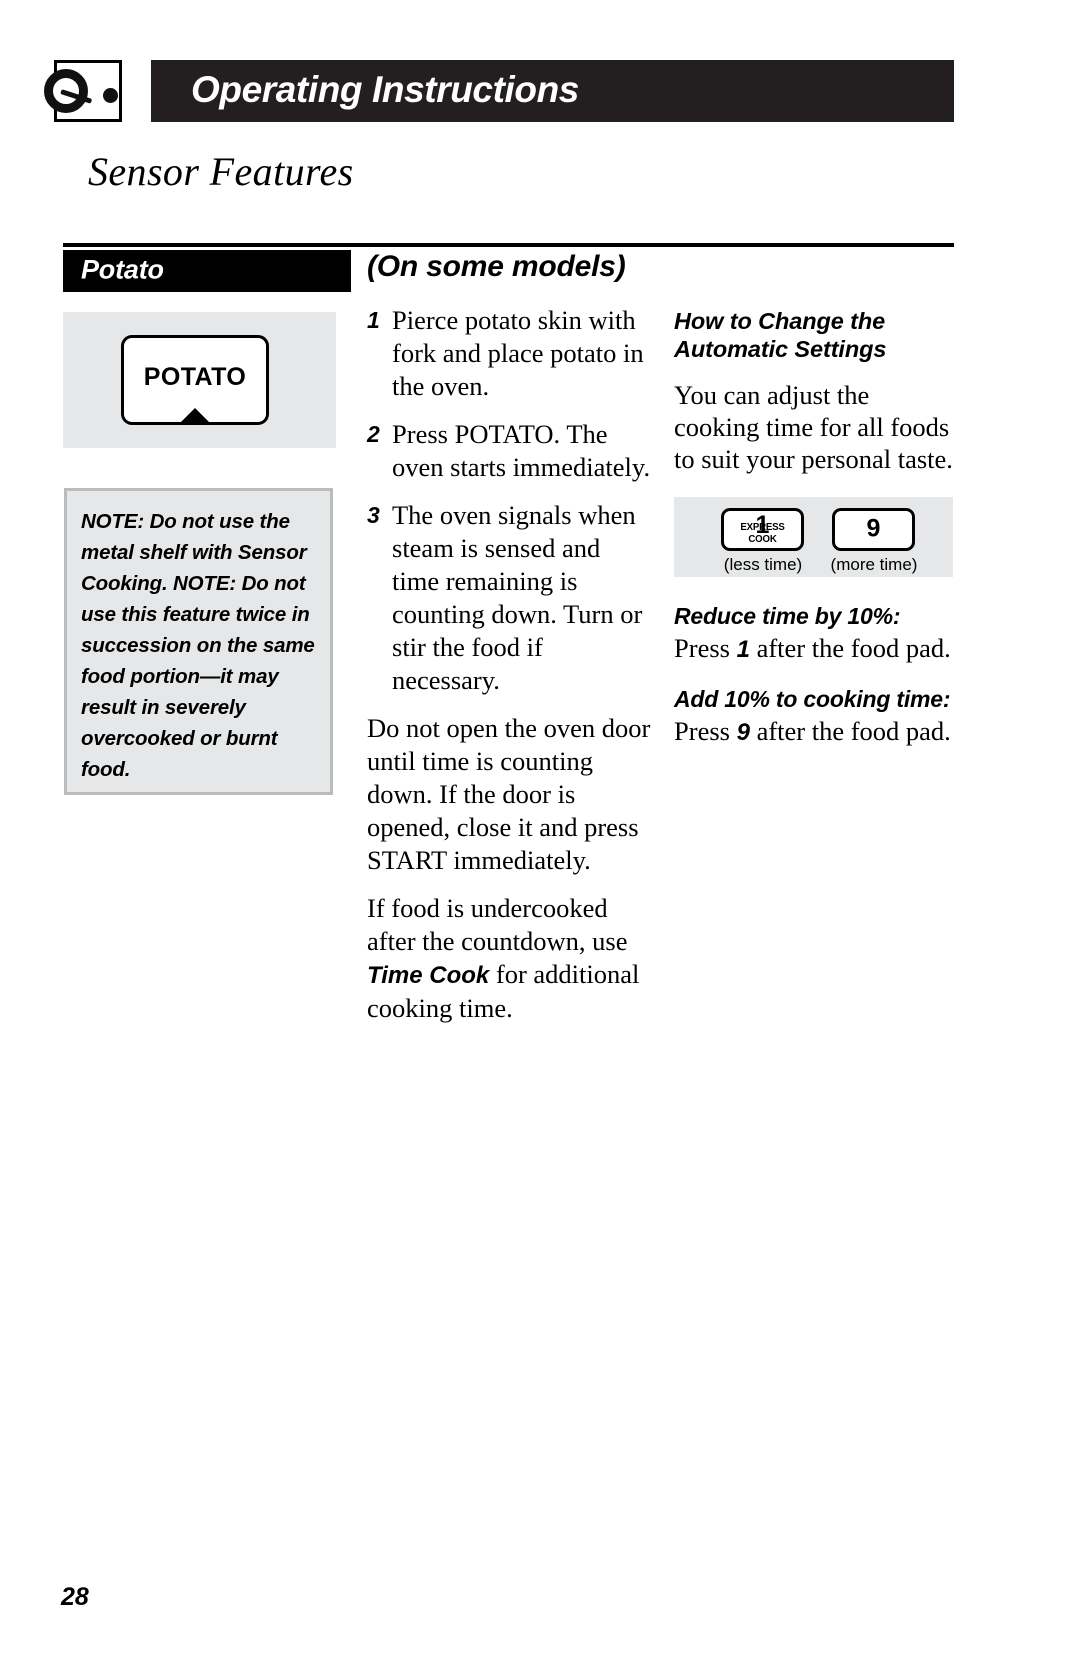 The height and width of the screenshot is (1669, 1080). What do you see at coordinates (762, 533) in the screenshot?
I see `key-sublabel: EXPRESS COOK` at bounding box center [762, 533].